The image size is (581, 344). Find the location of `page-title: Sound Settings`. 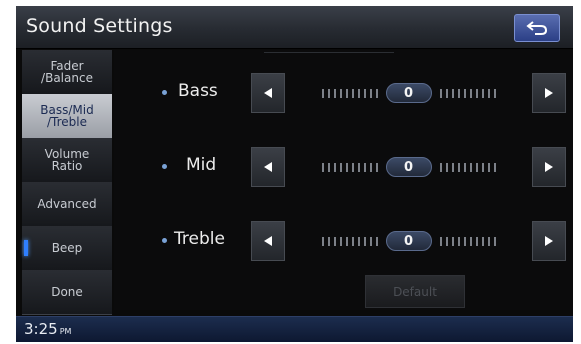

page-title: Sound Settings is located at coordinates (99, 26).